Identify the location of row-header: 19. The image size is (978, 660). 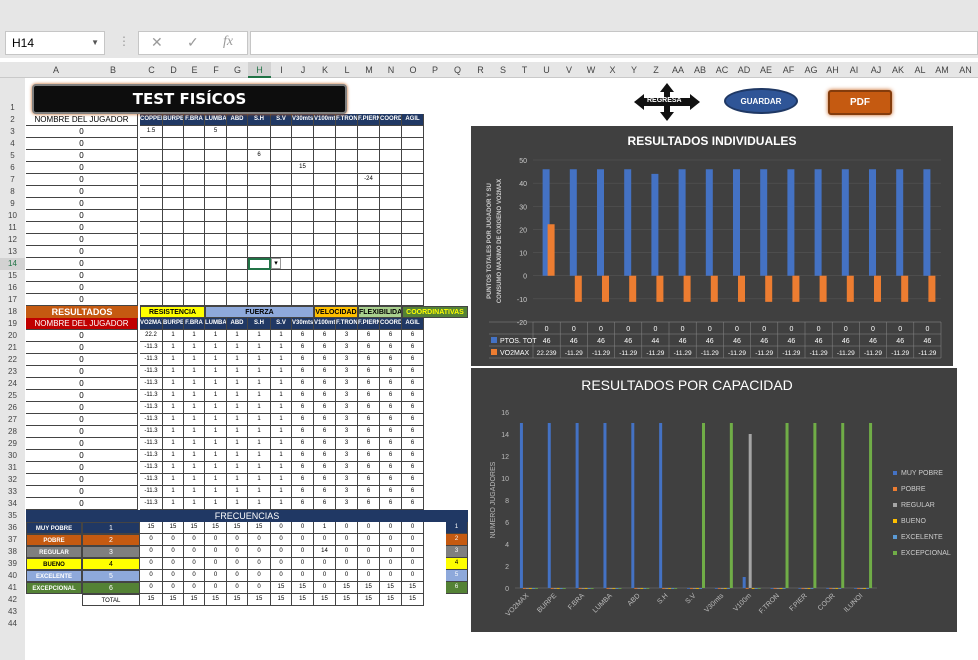
(12, 324).